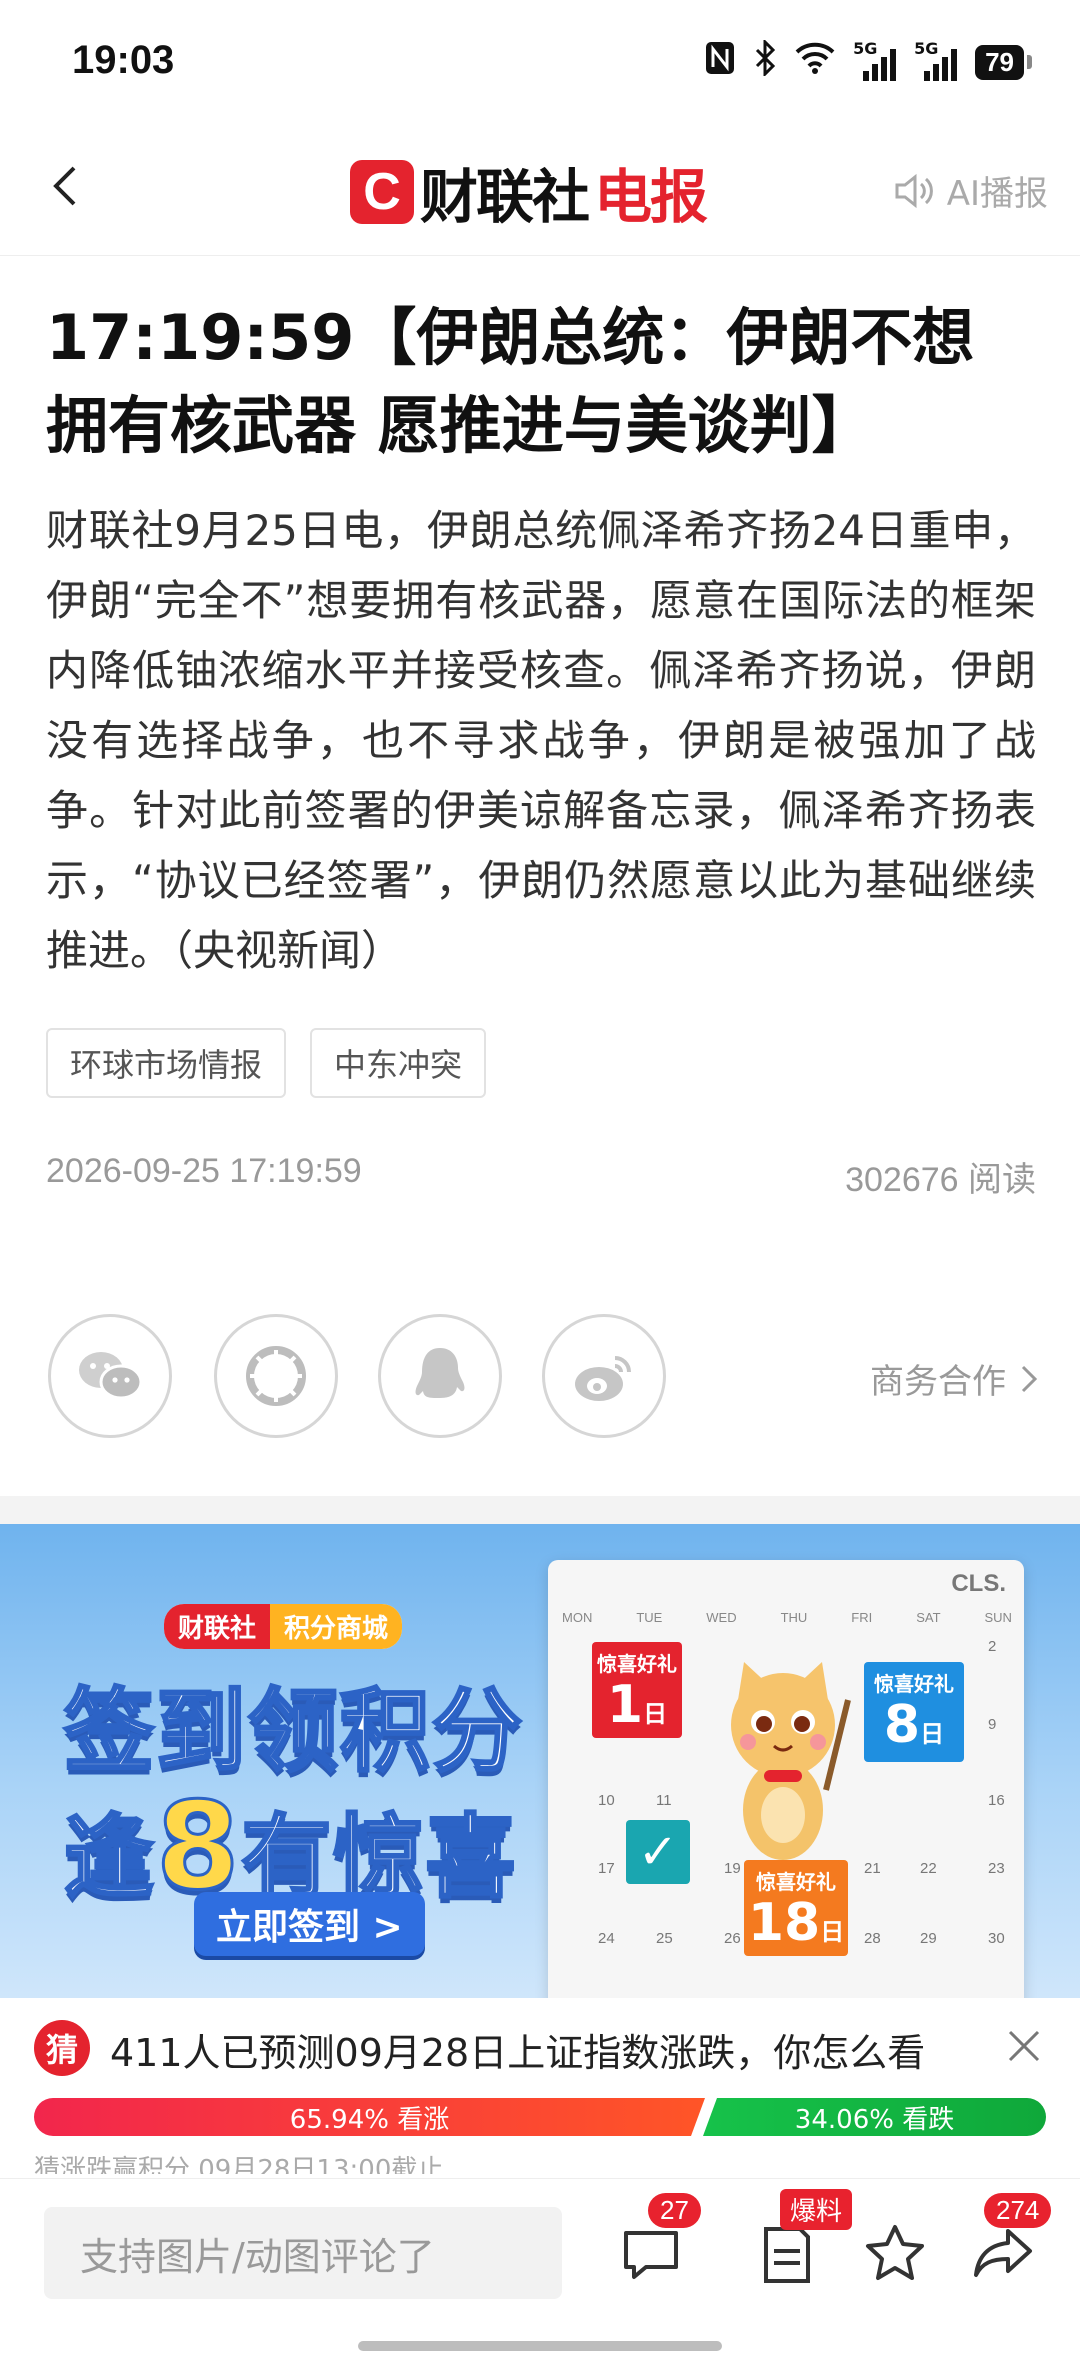  I want to click on tag-item: 中东冲突, so click(398, 1063).